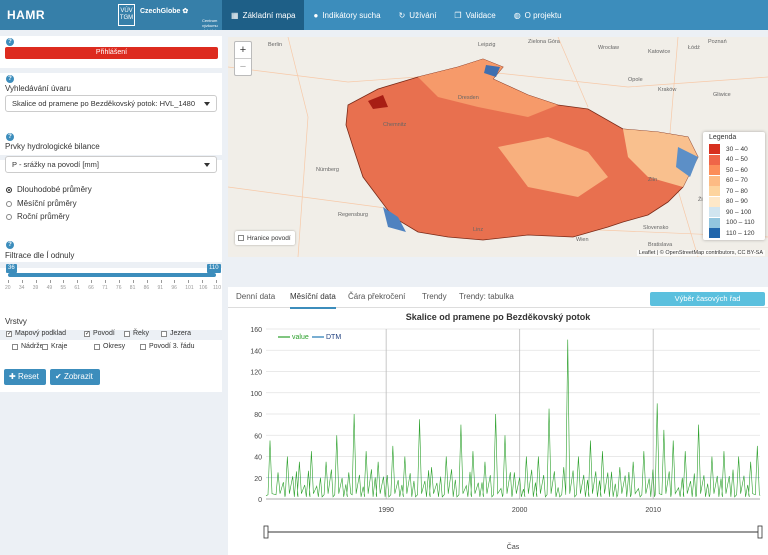 Image resolution: width=768 pixels, height=555 pixels. I want to click on nav-item-4: ◍ O projektu, so click(538, 15).